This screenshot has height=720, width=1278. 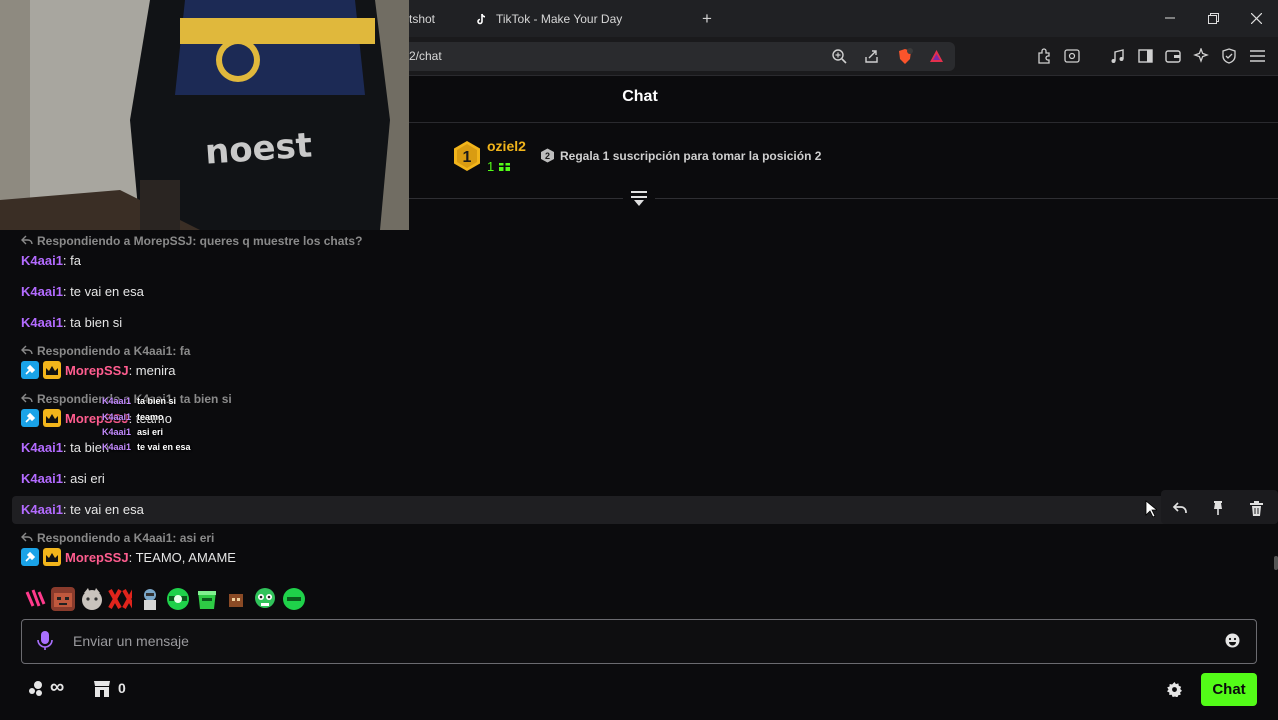 I want to click on chat-message: K4aai1: ta bien si, so click(x=71, y=322).